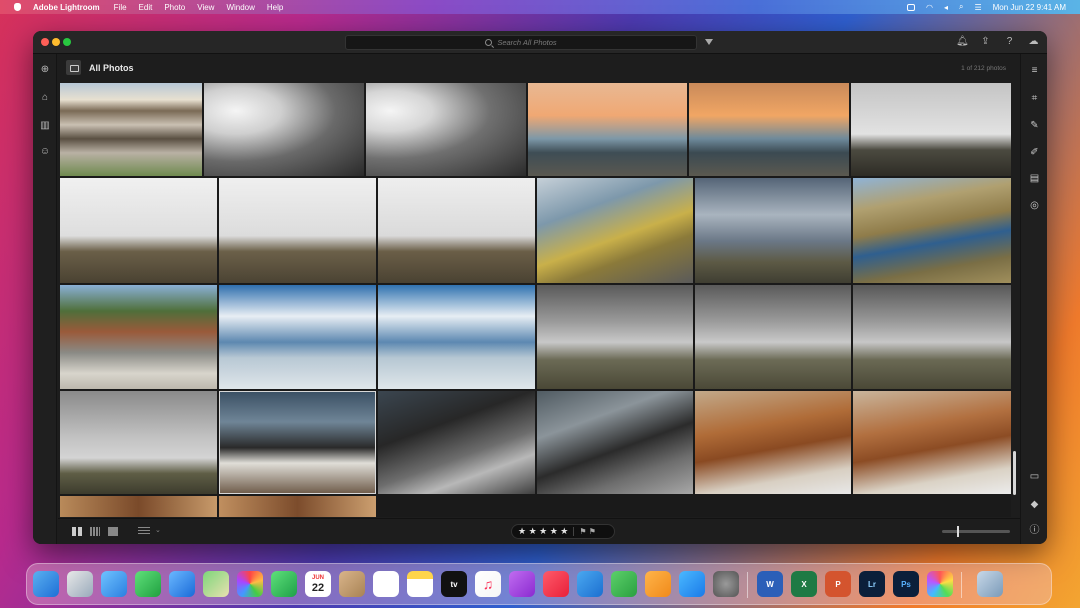  What do you see at coordinates (1034, 504) in the screenshot?
I see `keywords-tag-icon: ◆` at bounding box center [1034, 504].